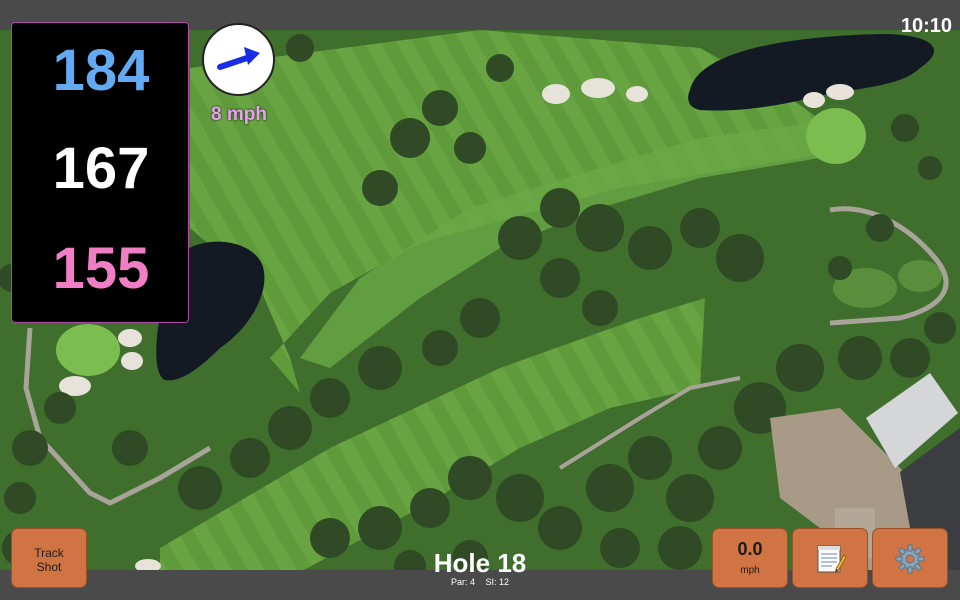 The width and height of the screenshot is (960, 600). What do you see at coordinates (101, 268) in the screenshot?
I see `front-distance: 155` at bounding box center [101, 268].